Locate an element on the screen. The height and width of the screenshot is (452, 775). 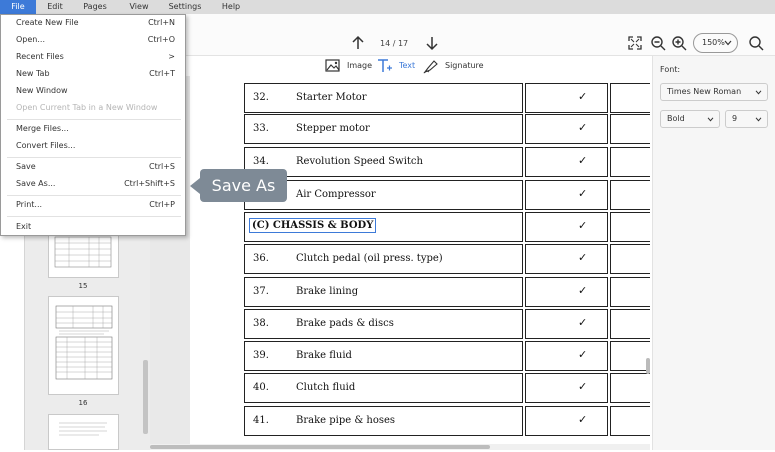
signature-tool-icon is located at coordinates (431, 66).